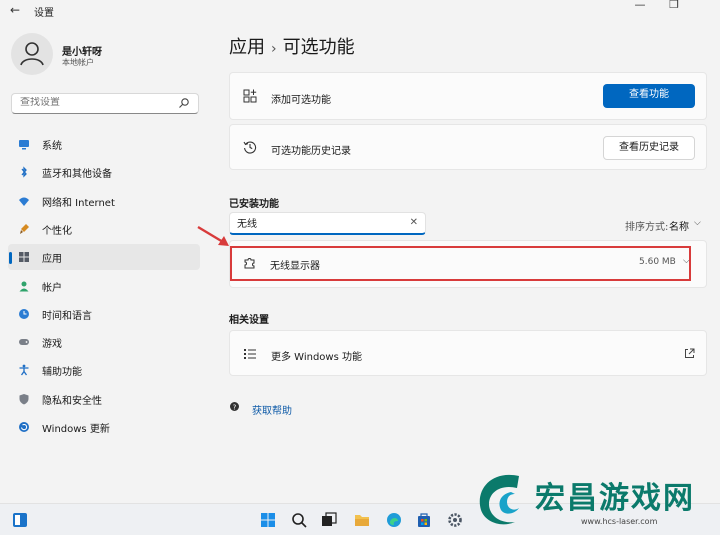 Image resolution: width=720 pixels, height=535 pixels. I want to click on wifi-icon, so click(24, 201).